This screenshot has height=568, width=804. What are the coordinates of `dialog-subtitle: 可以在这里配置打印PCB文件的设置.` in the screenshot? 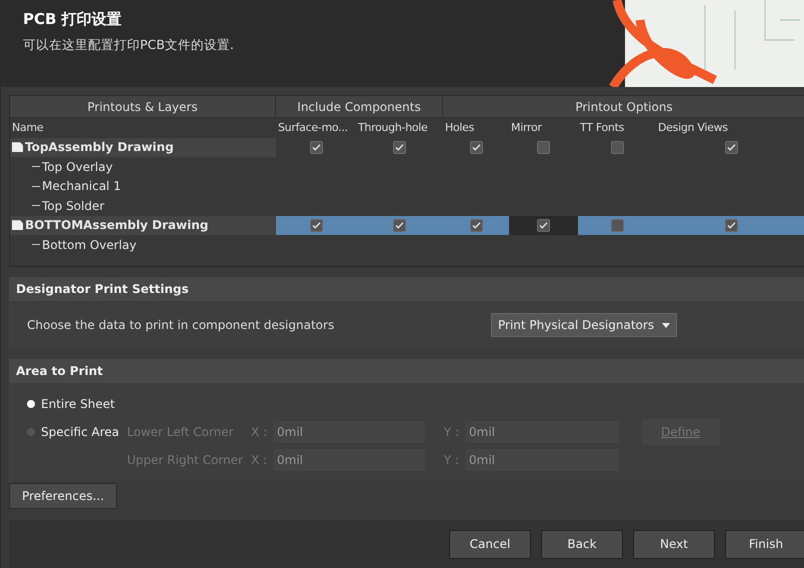 It's located at (129, 45).